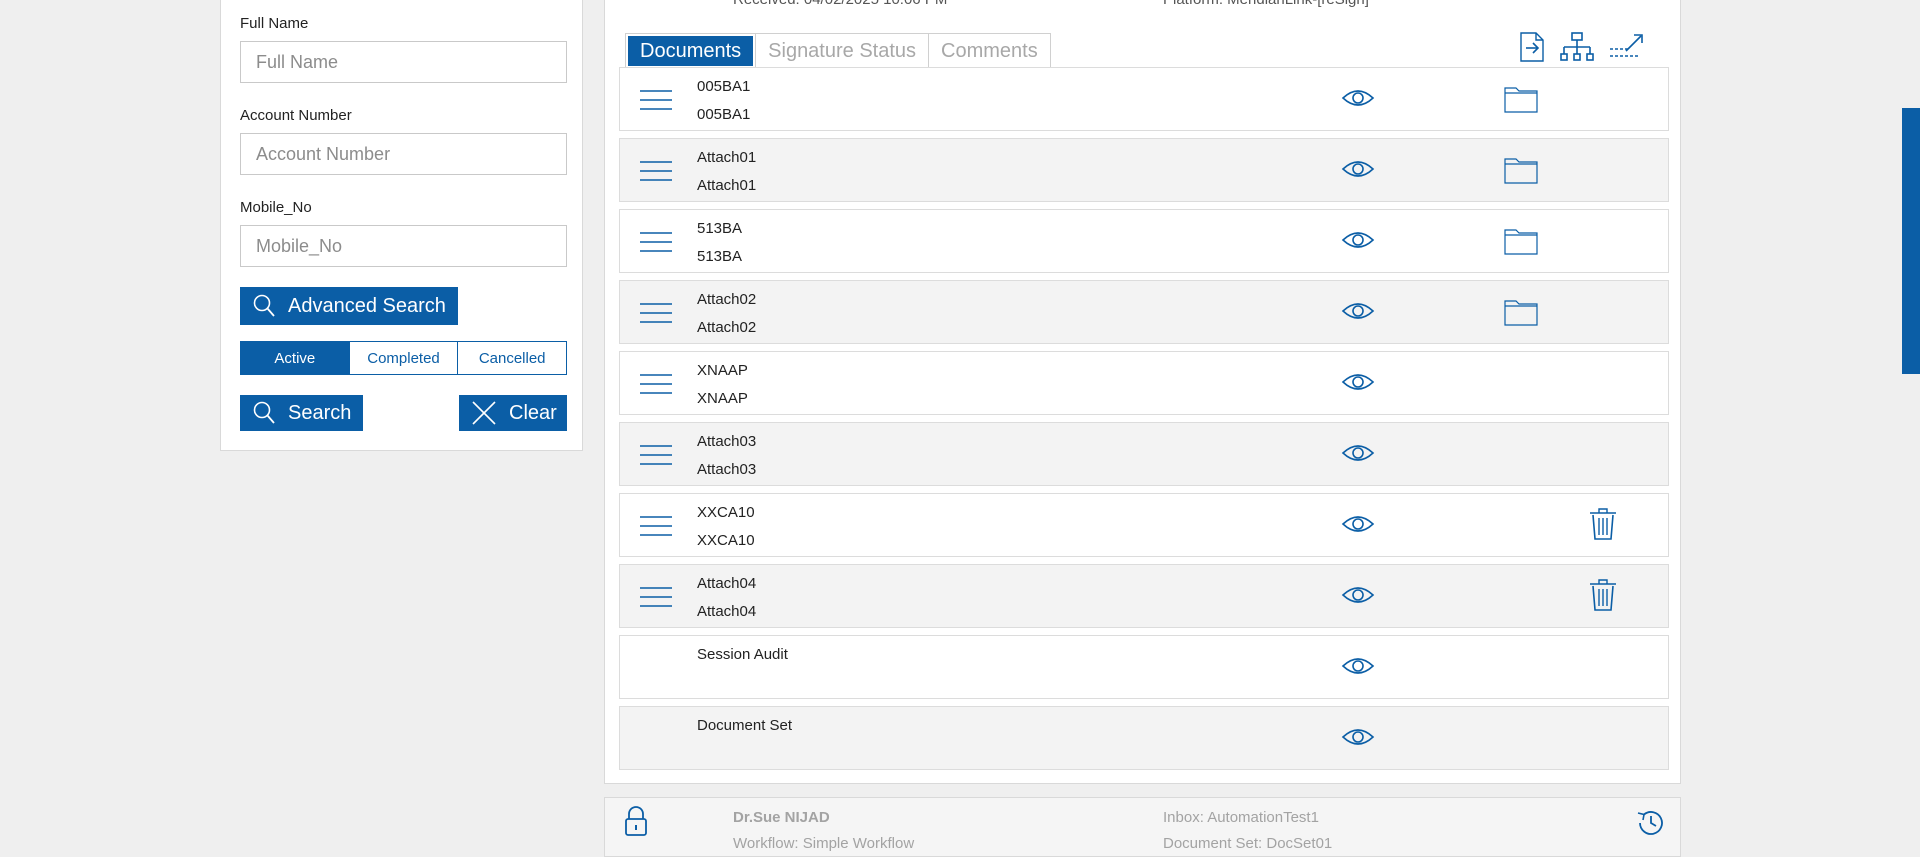  Describe the element at coordinates (1144, 383) in the screenshot. I see `document-row: XNAAP XNAAP` at that location.